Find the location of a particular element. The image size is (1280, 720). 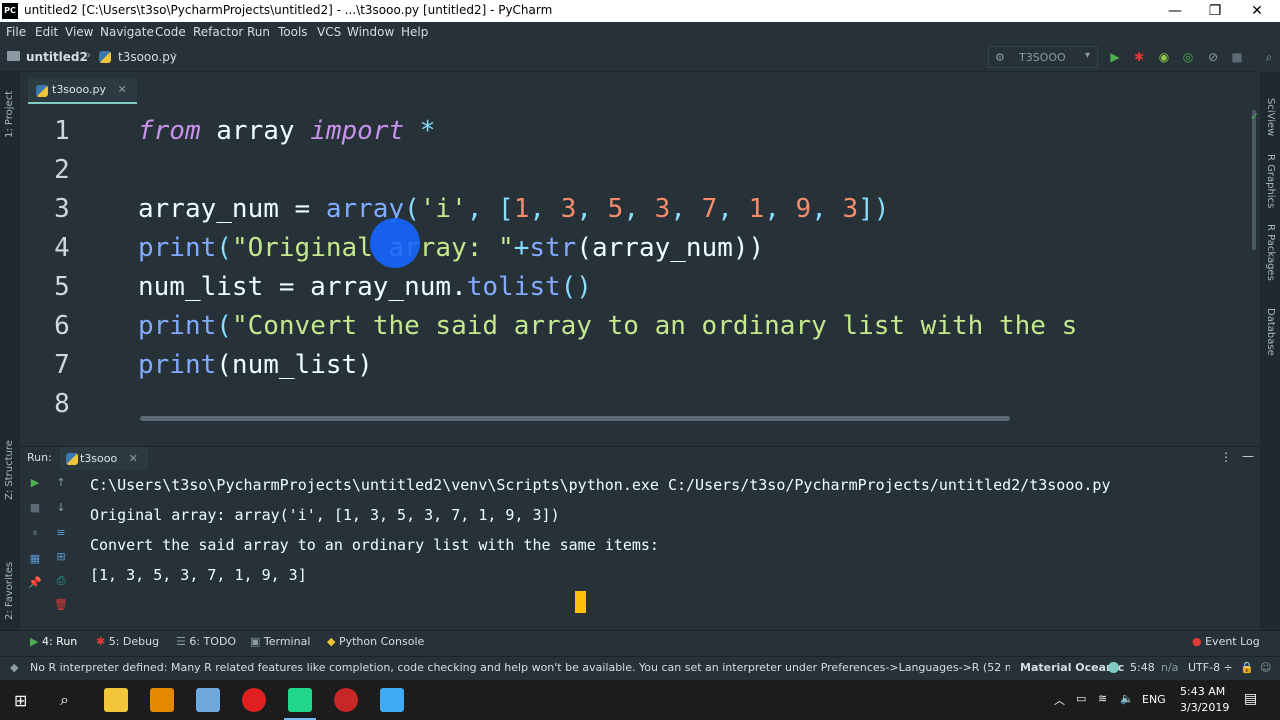

tool-tab-debug: ✱ 5: Debug is located at coordinates (127, 641).